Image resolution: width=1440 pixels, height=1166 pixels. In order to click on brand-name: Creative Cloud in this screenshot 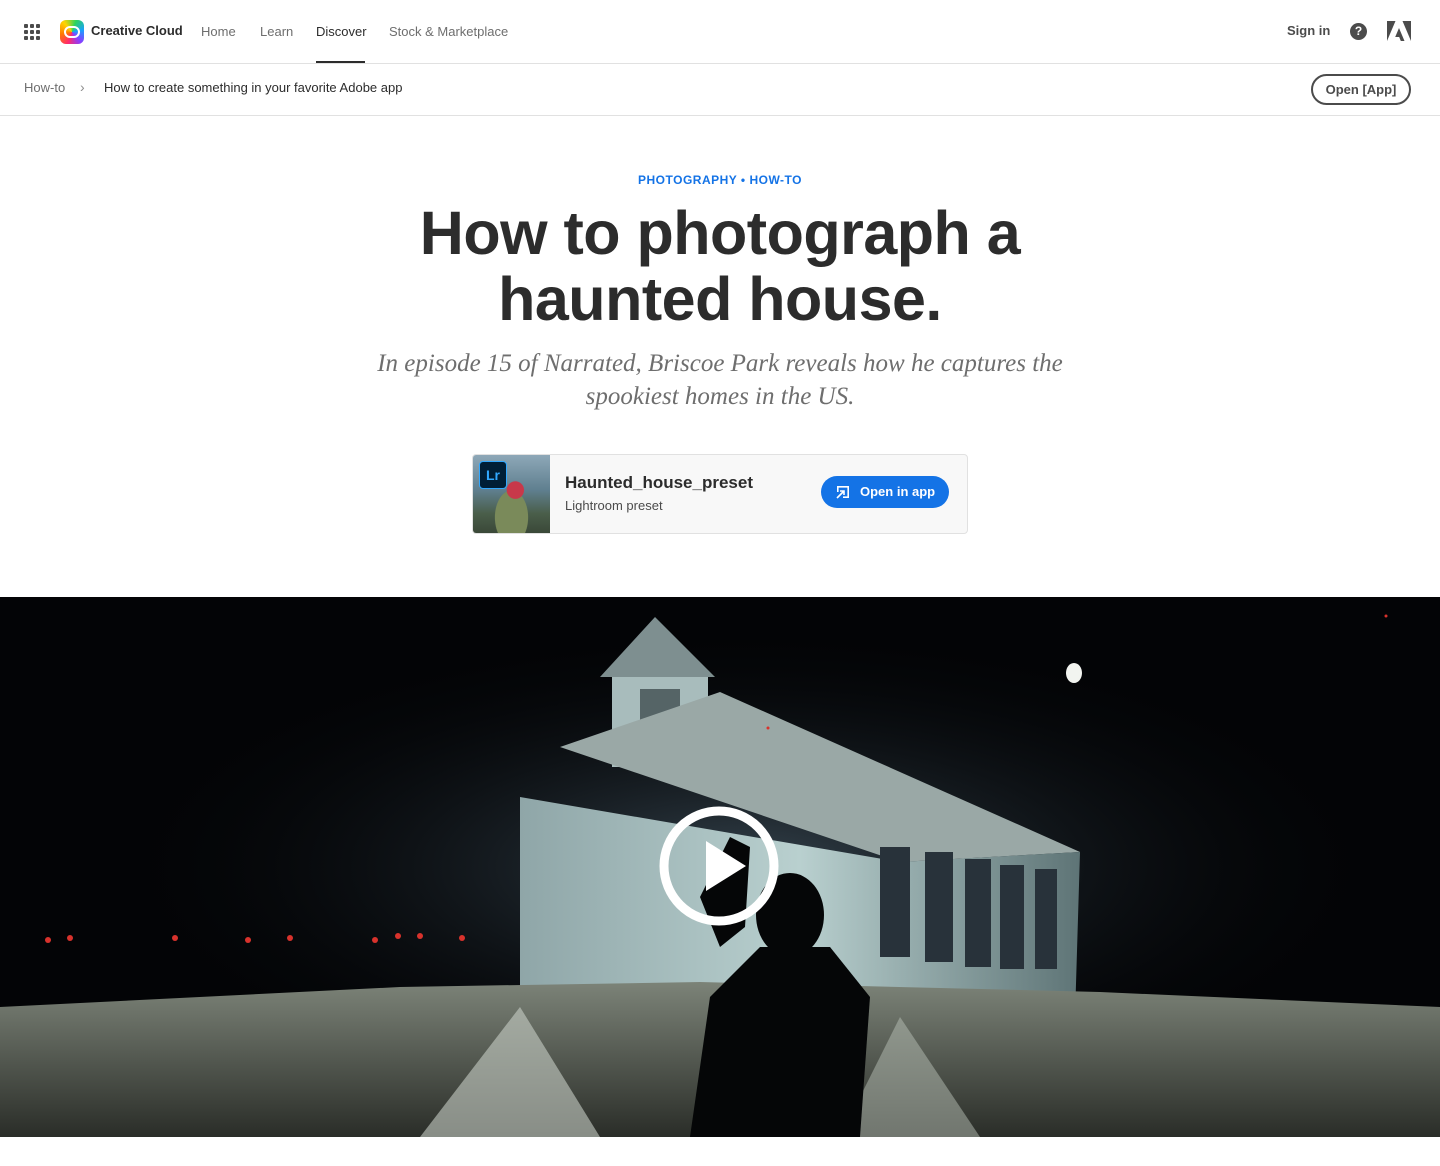, I will do `click(137, 31)`.